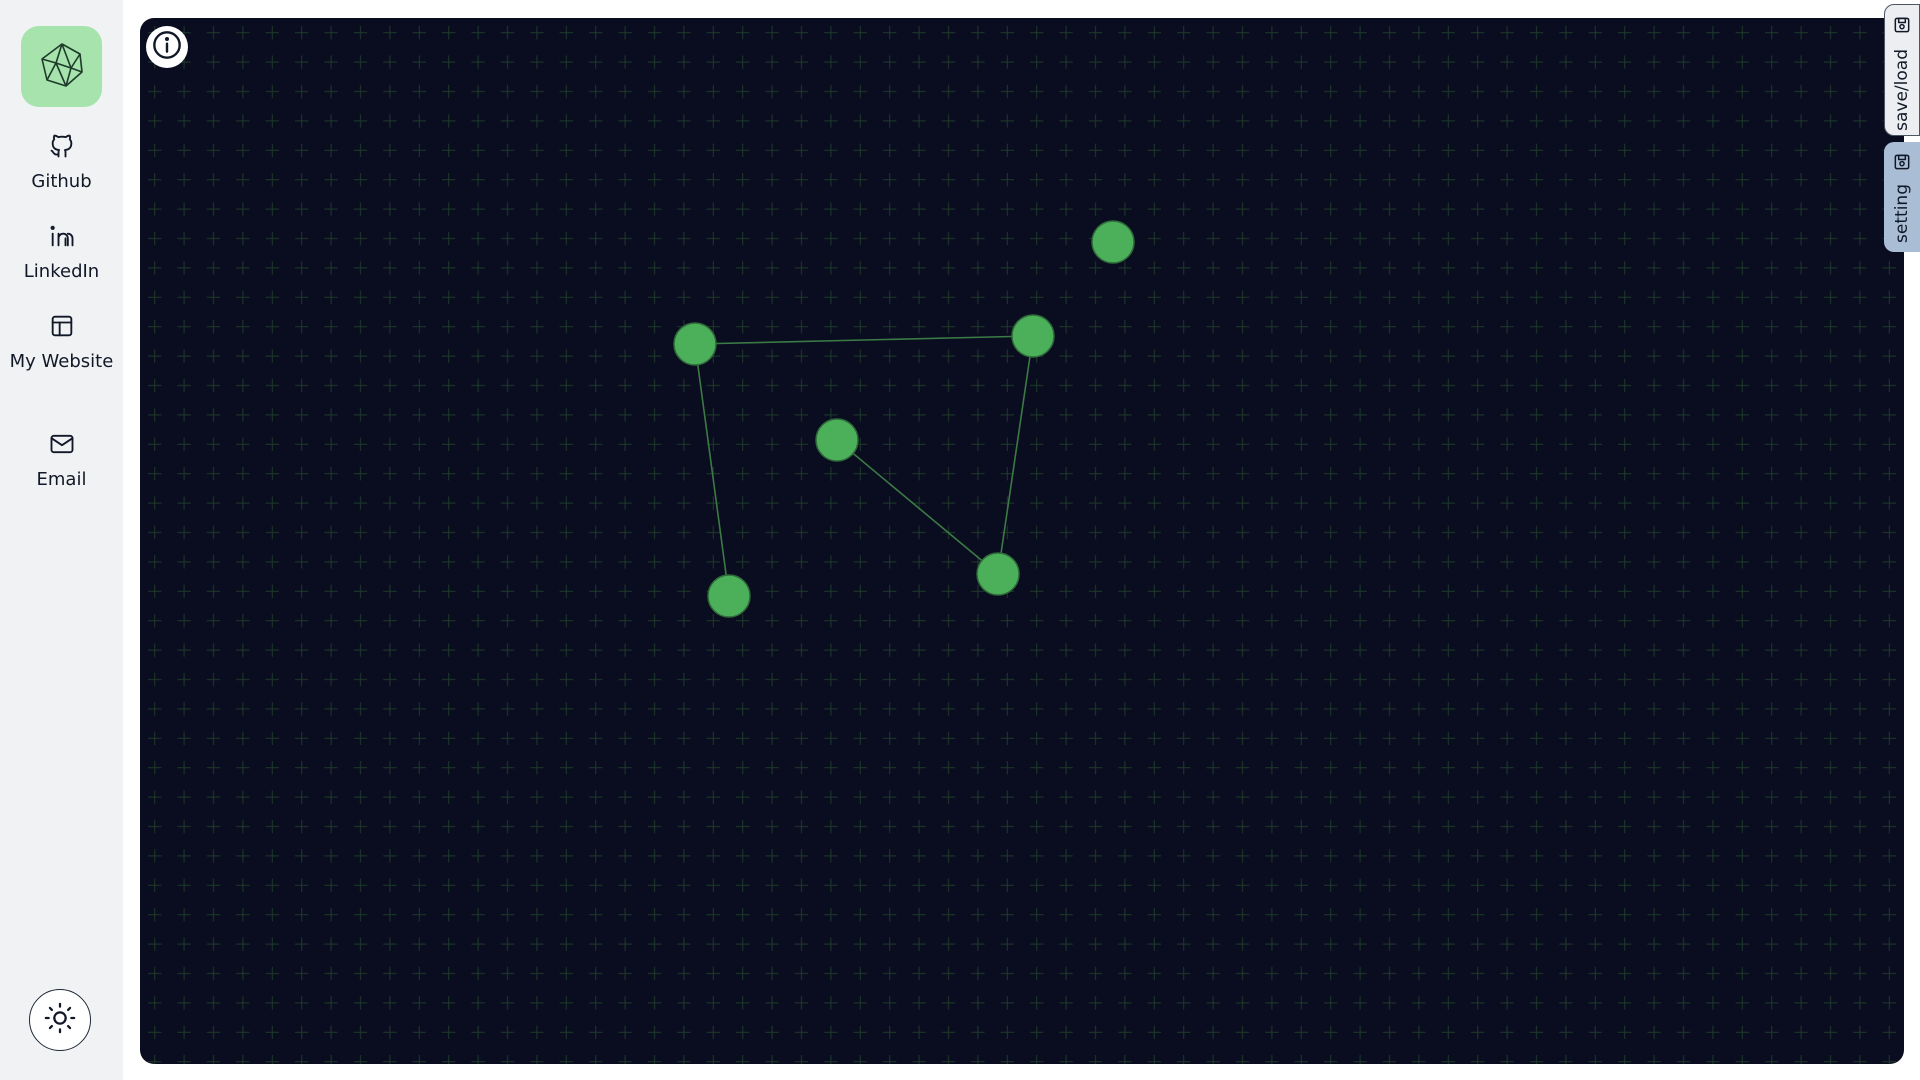  Describe the element at coordinates (61, 271) in the screenshot. I see `sidebar-item-label: LinkedIn` at that location.